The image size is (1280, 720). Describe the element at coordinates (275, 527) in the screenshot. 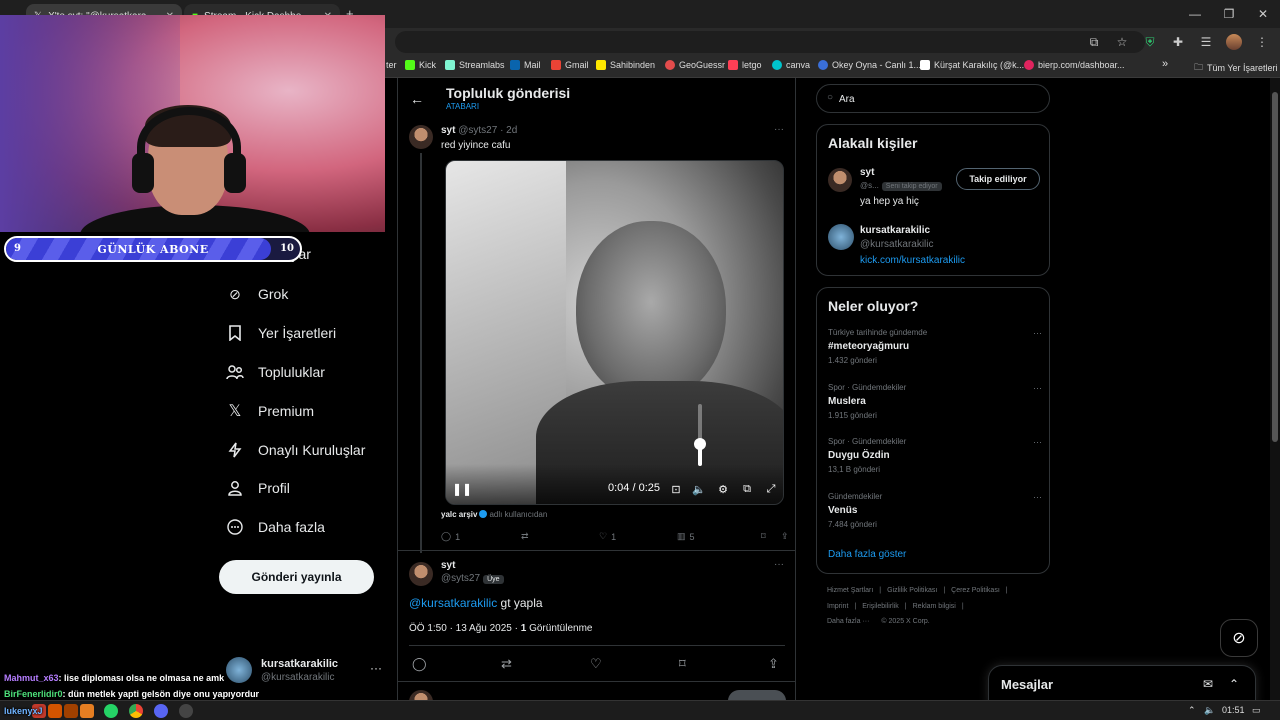

I see `nav-item-more: Daha fazla` at that location.